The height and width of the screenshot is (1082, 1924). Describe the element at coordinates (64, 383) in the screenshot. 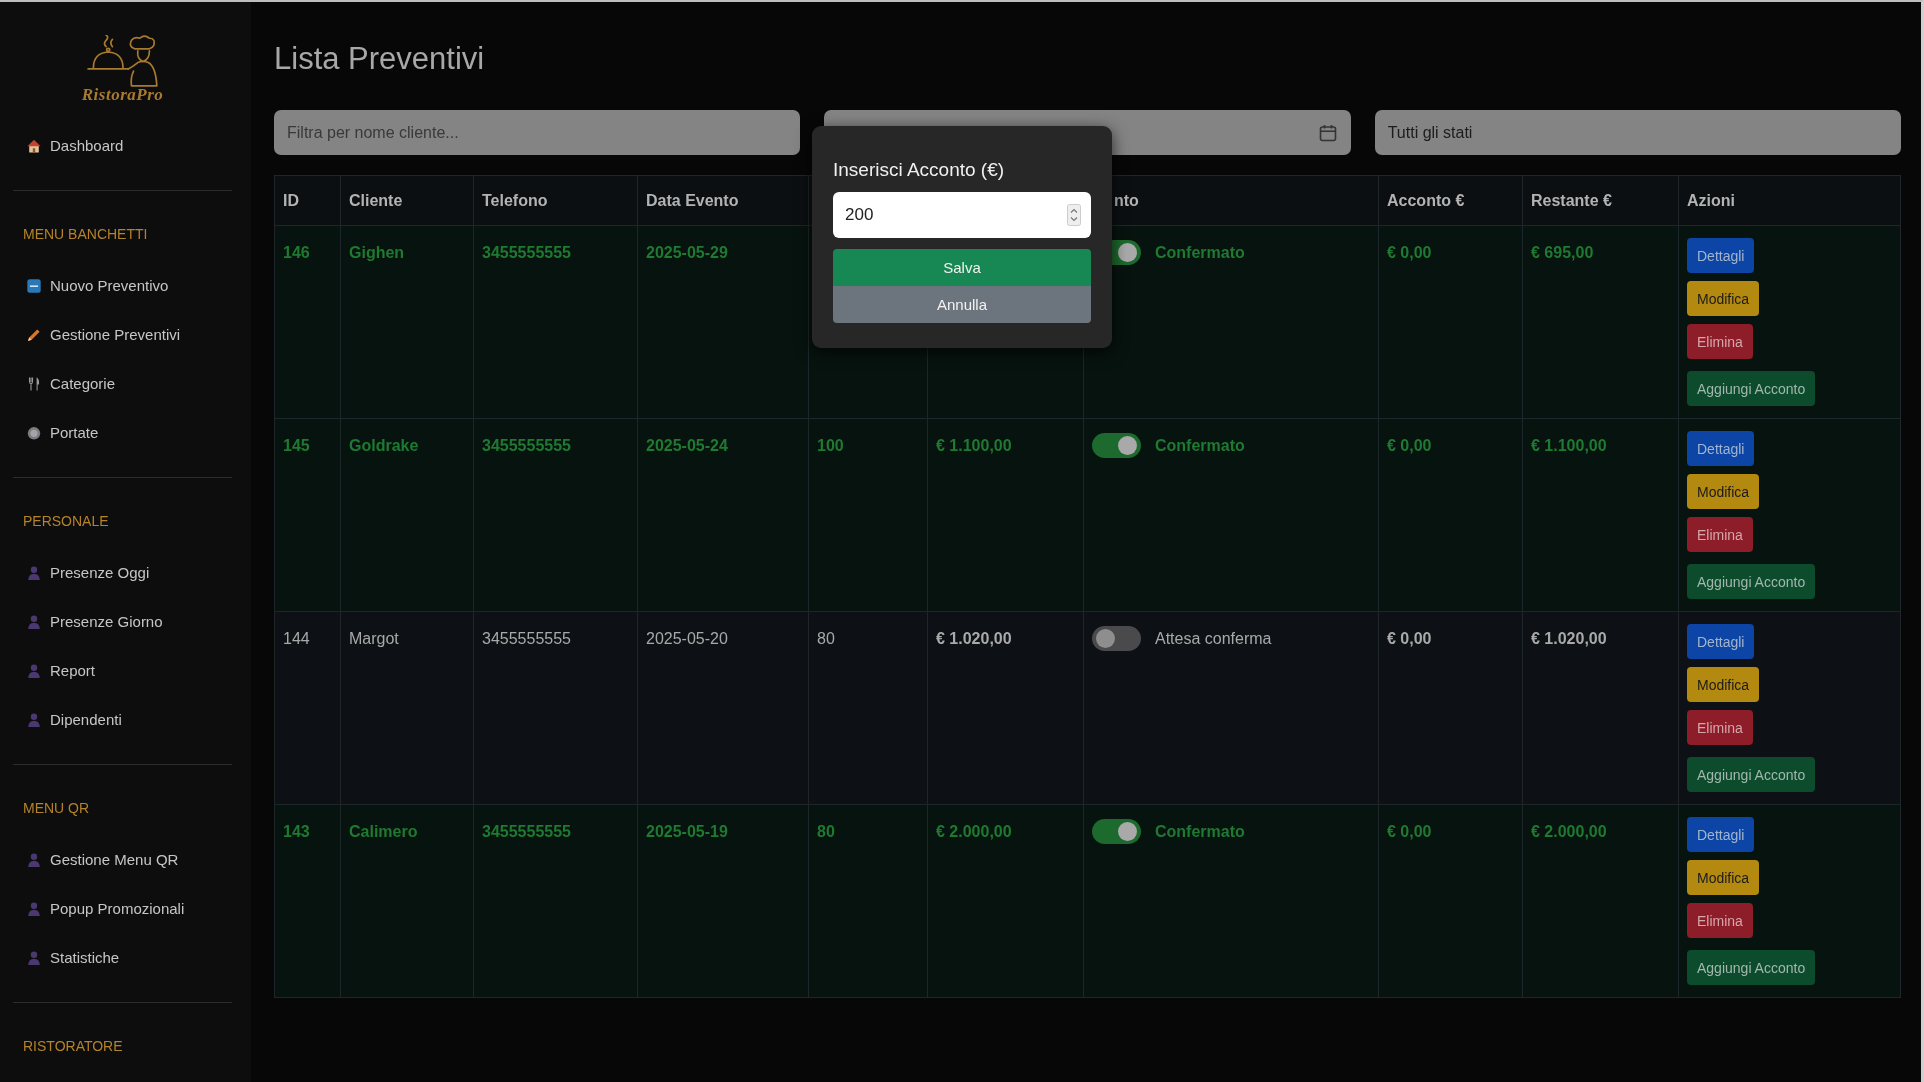

I see `nav-item: Categorie` at that location.